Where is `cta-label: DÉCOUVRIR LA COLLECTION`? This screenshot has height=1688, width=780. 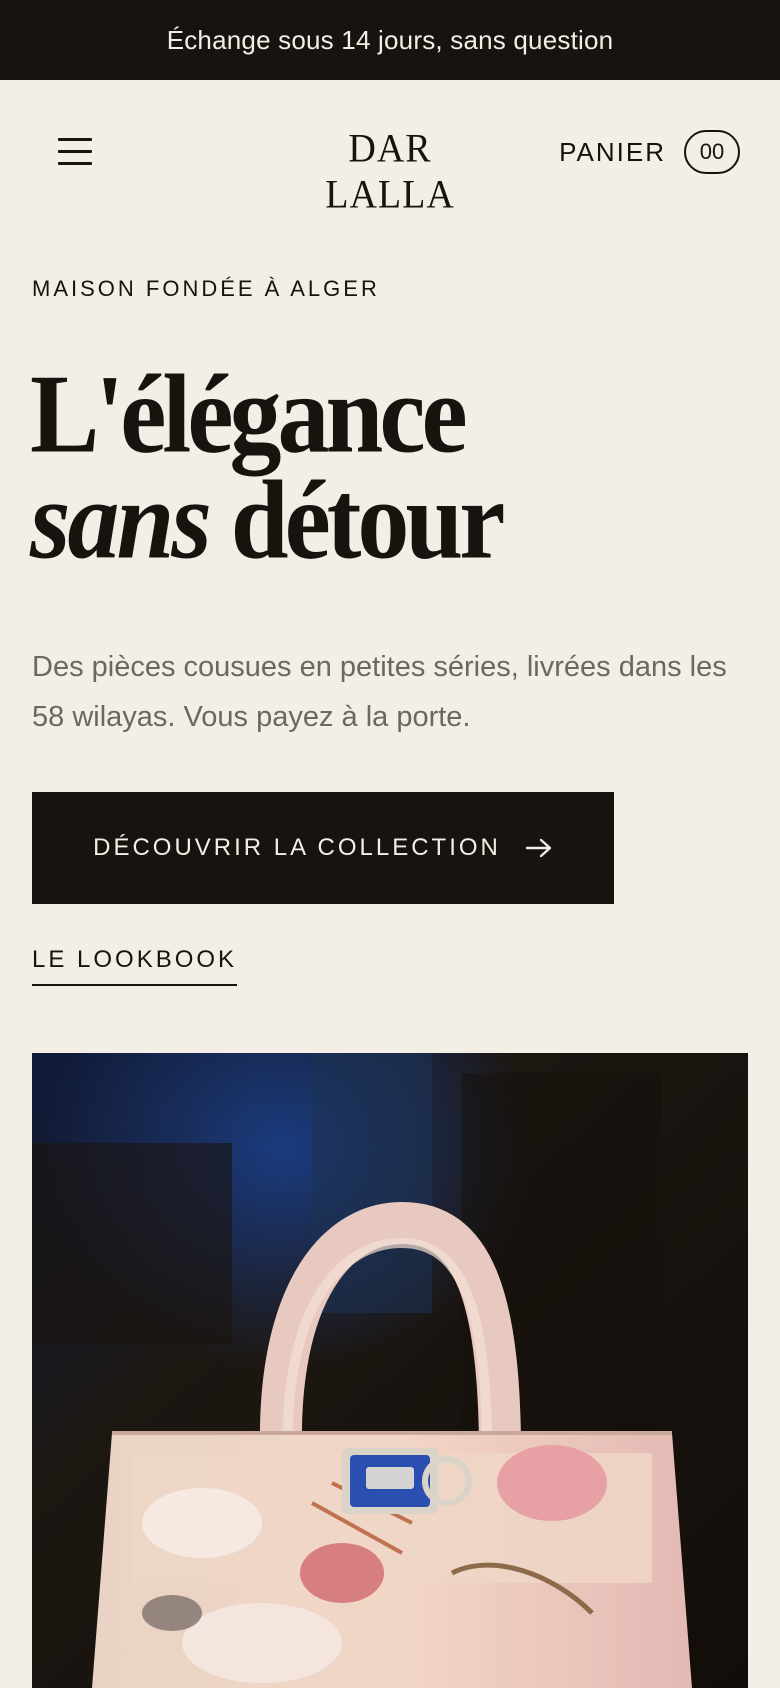
cta-label: DÉCOUVRIR LA COLLECTION is located at coordinates (297, 847).